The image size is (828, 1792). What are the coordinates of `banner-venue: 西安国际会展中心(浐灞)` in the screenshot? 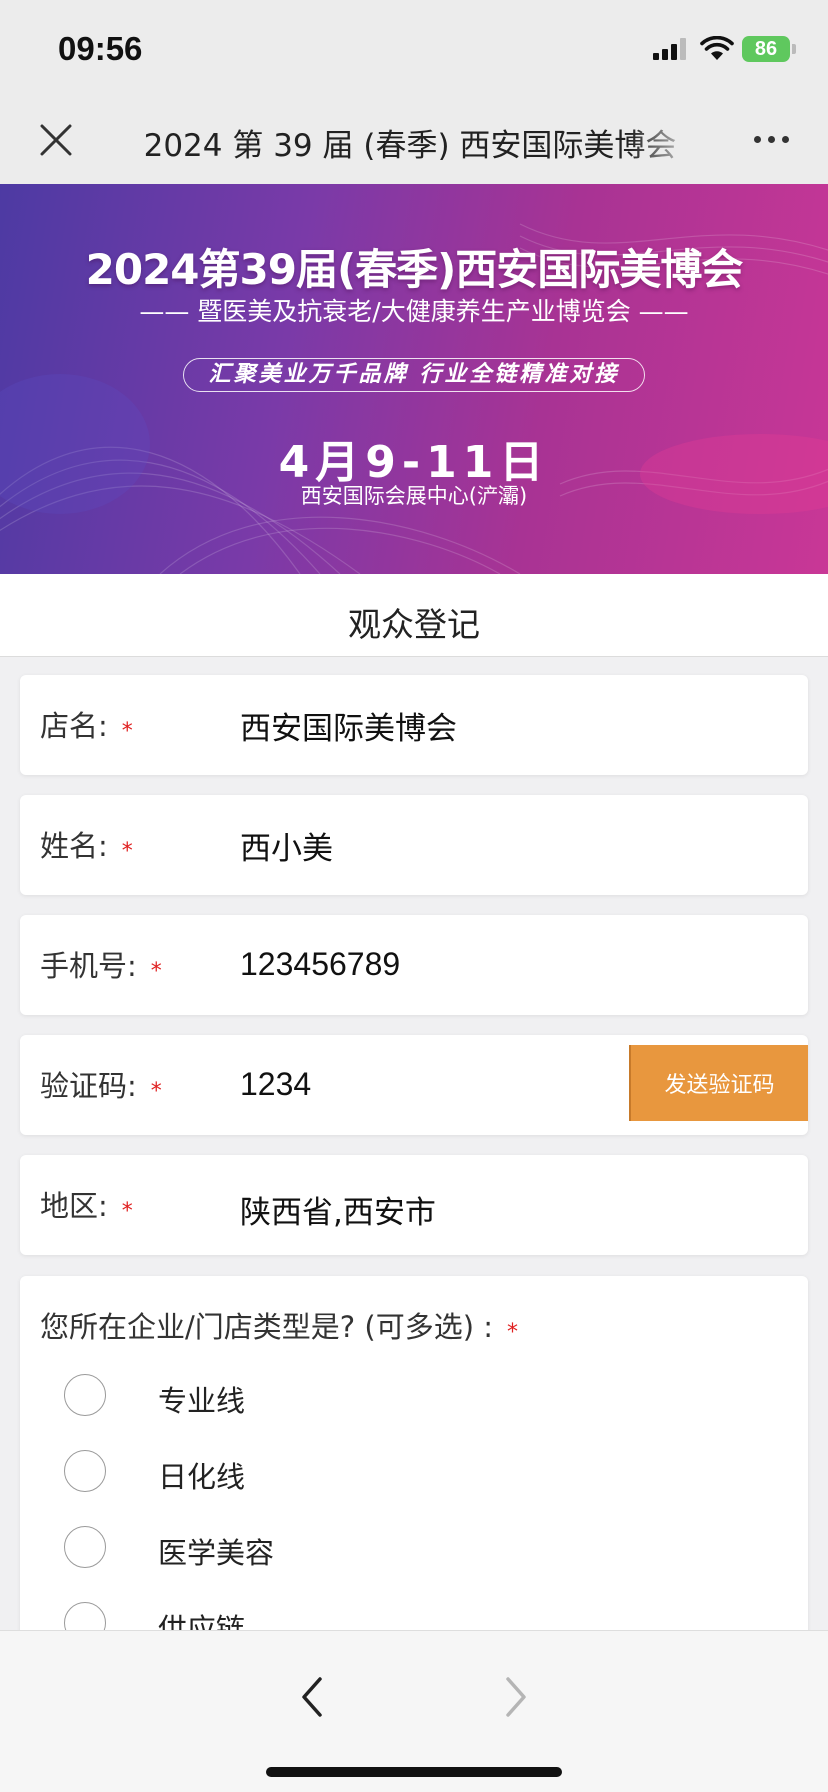 It's located at (414, 496).